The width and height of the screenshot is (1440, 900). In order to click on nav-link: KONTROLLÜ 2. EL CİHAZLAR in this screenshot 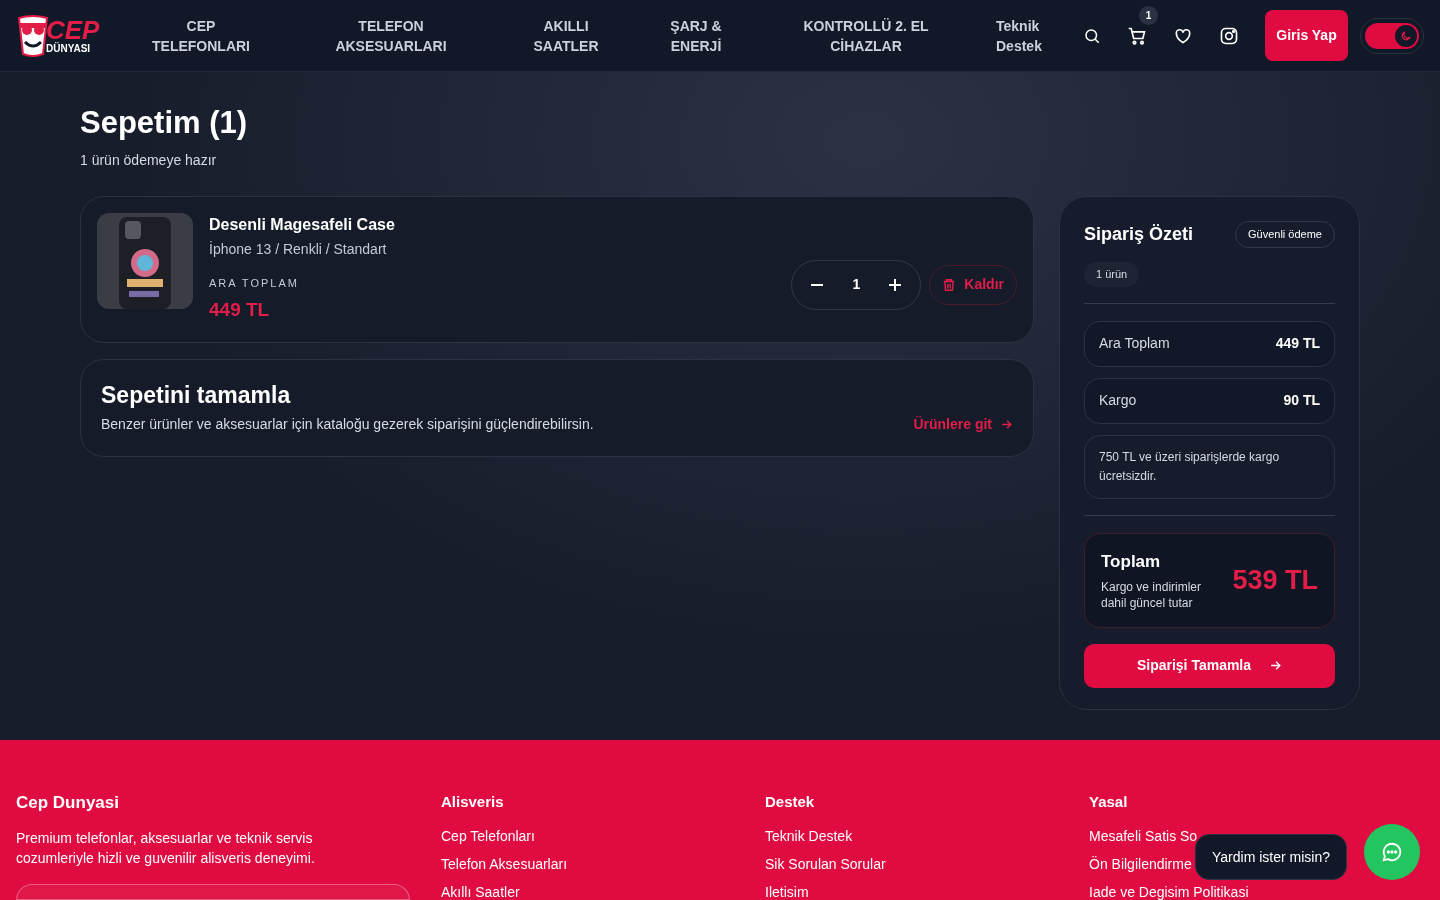, I will do `click(866, 35)`.